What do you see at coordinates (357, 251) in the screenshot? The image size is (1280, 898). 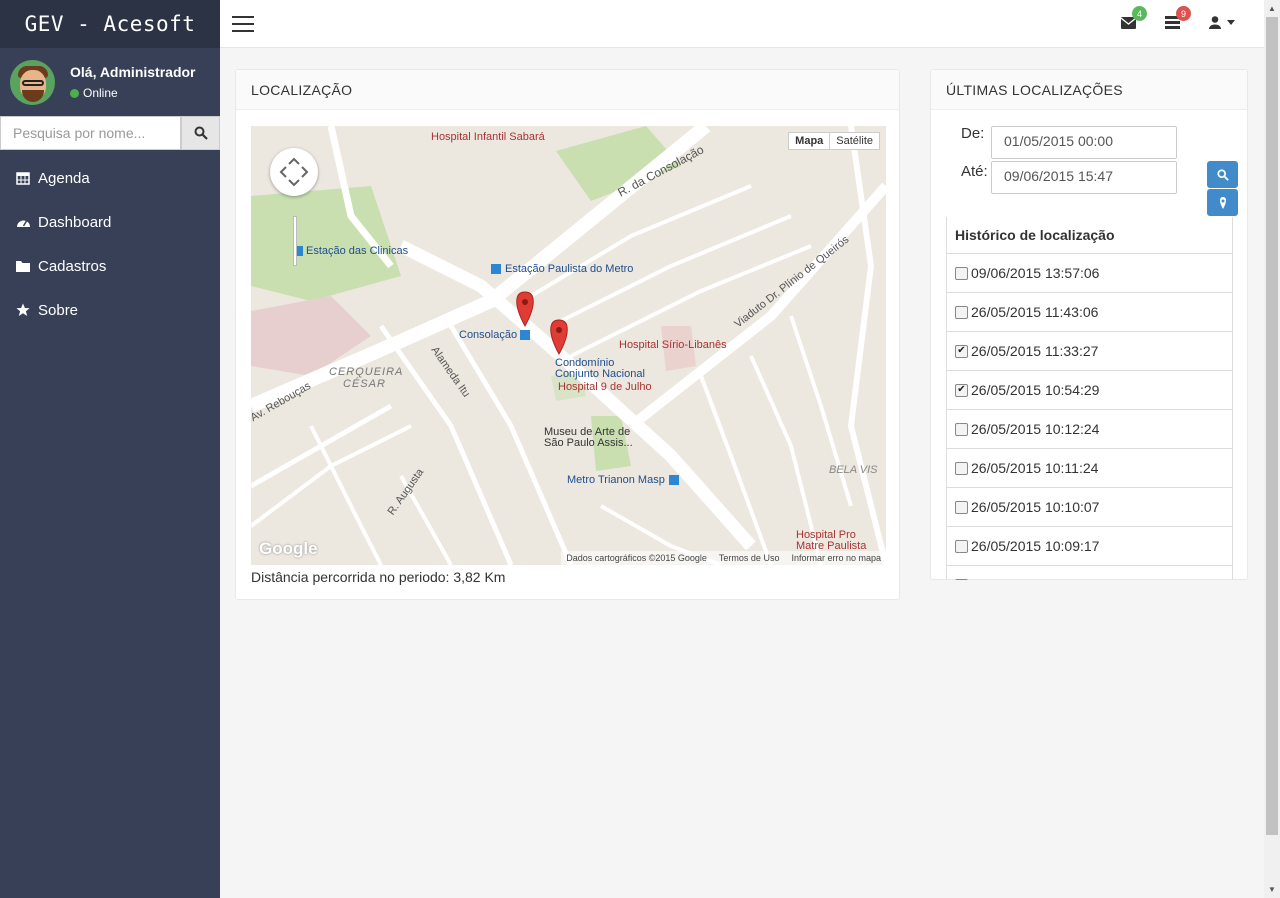 I see `map-label: Estação das Clinicas` at bounding box center [357, 251].